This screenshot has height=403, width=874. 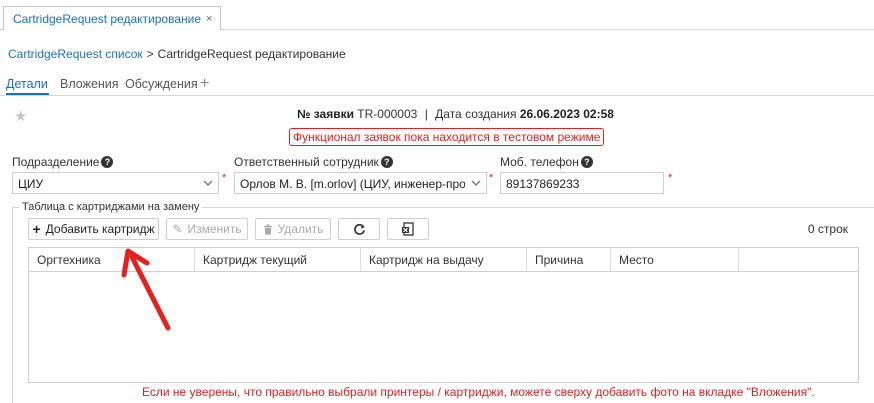 What do you see at coordinates (476, 114) in the screenshot?
I see `created-date-label: Дата создания` at bounding box center [476, 114].